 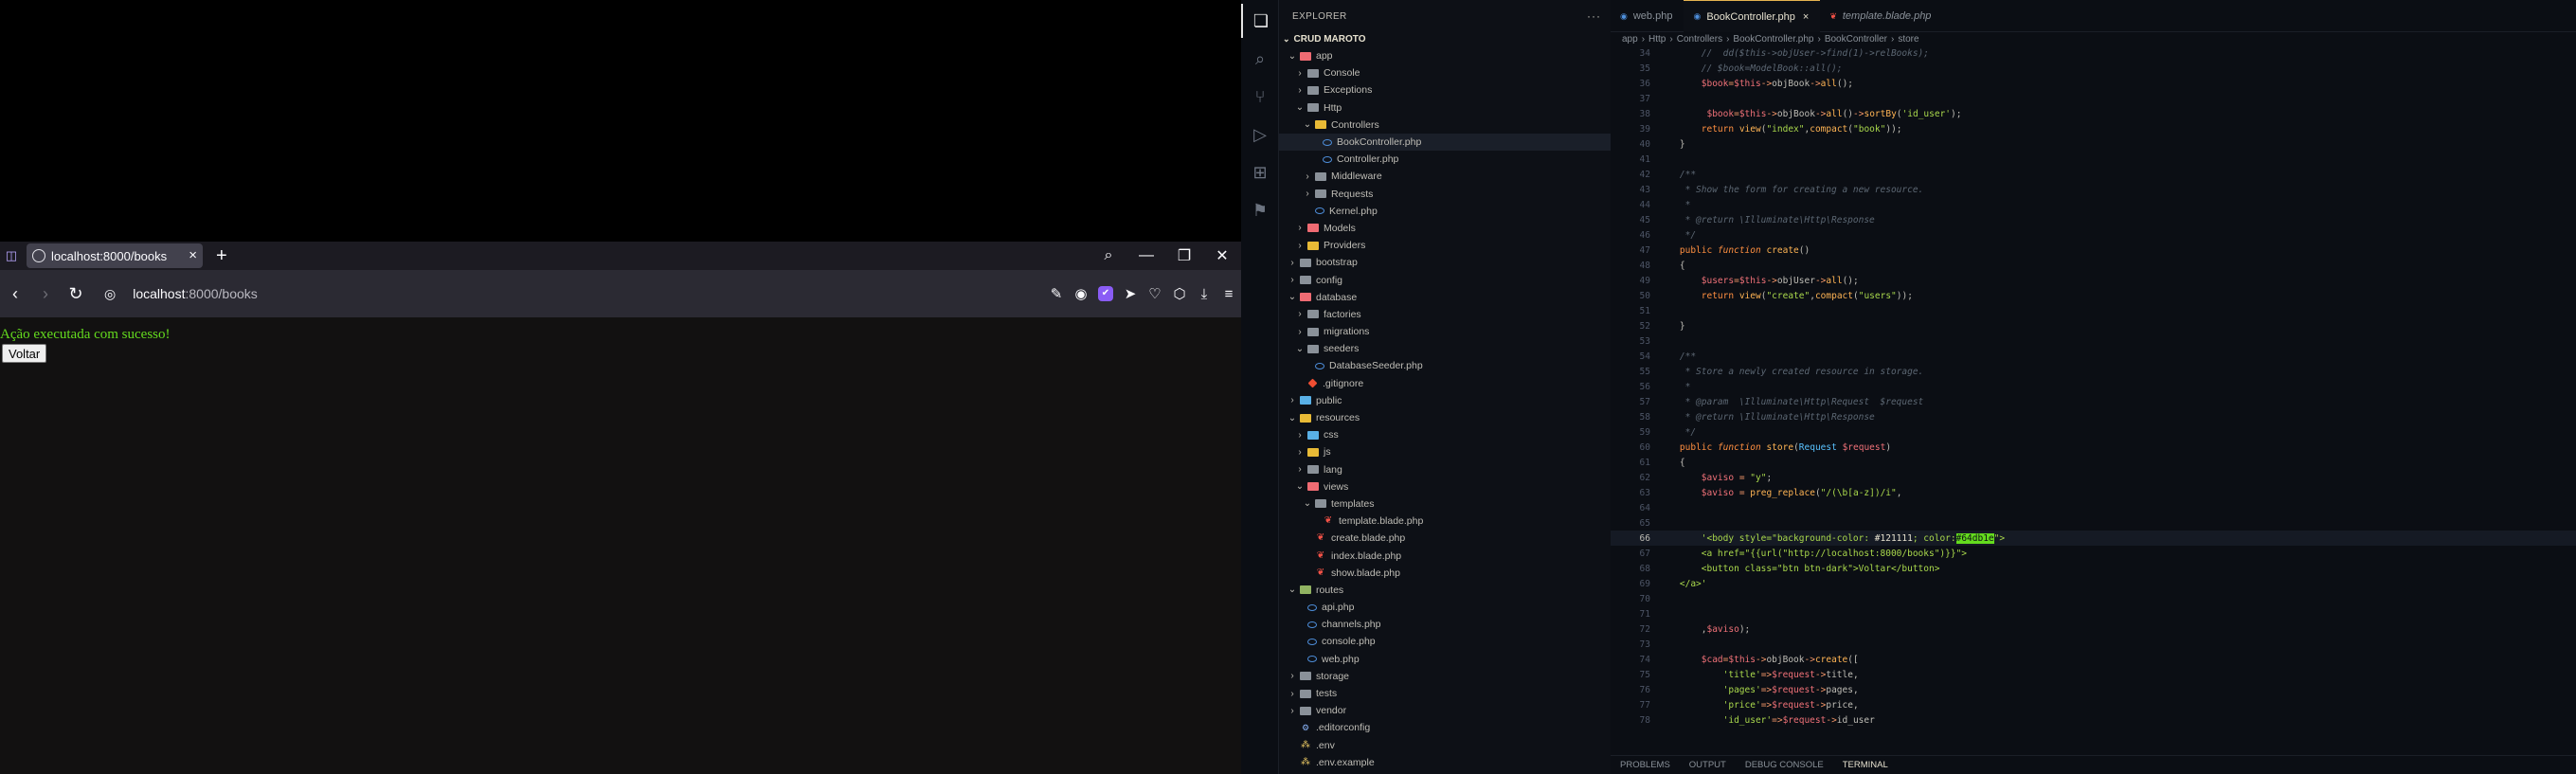 What do you see at coordinates (1445, 659) in the screenshot?
I see `tree-file: web.php` at bounding box center [1445, 659].